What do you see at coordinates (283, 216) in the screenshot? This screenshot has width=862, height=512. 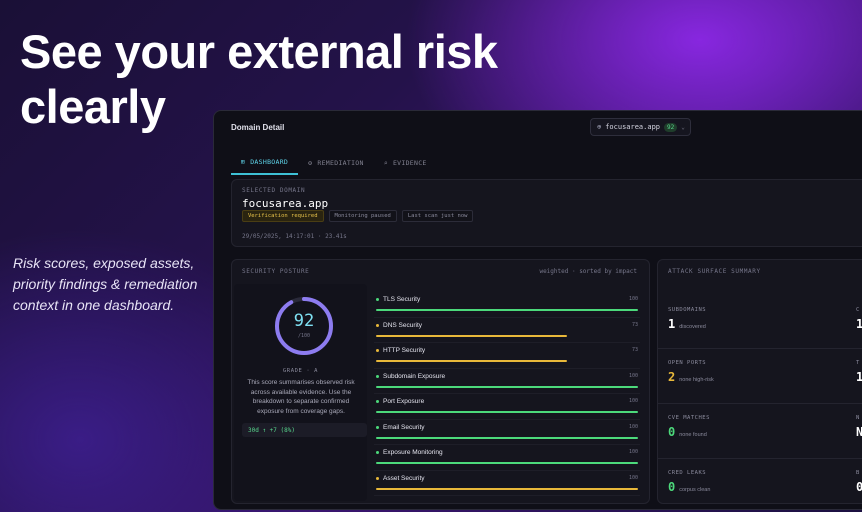 I see `verification-badge: Verification required` at bounding box center [283, 216].